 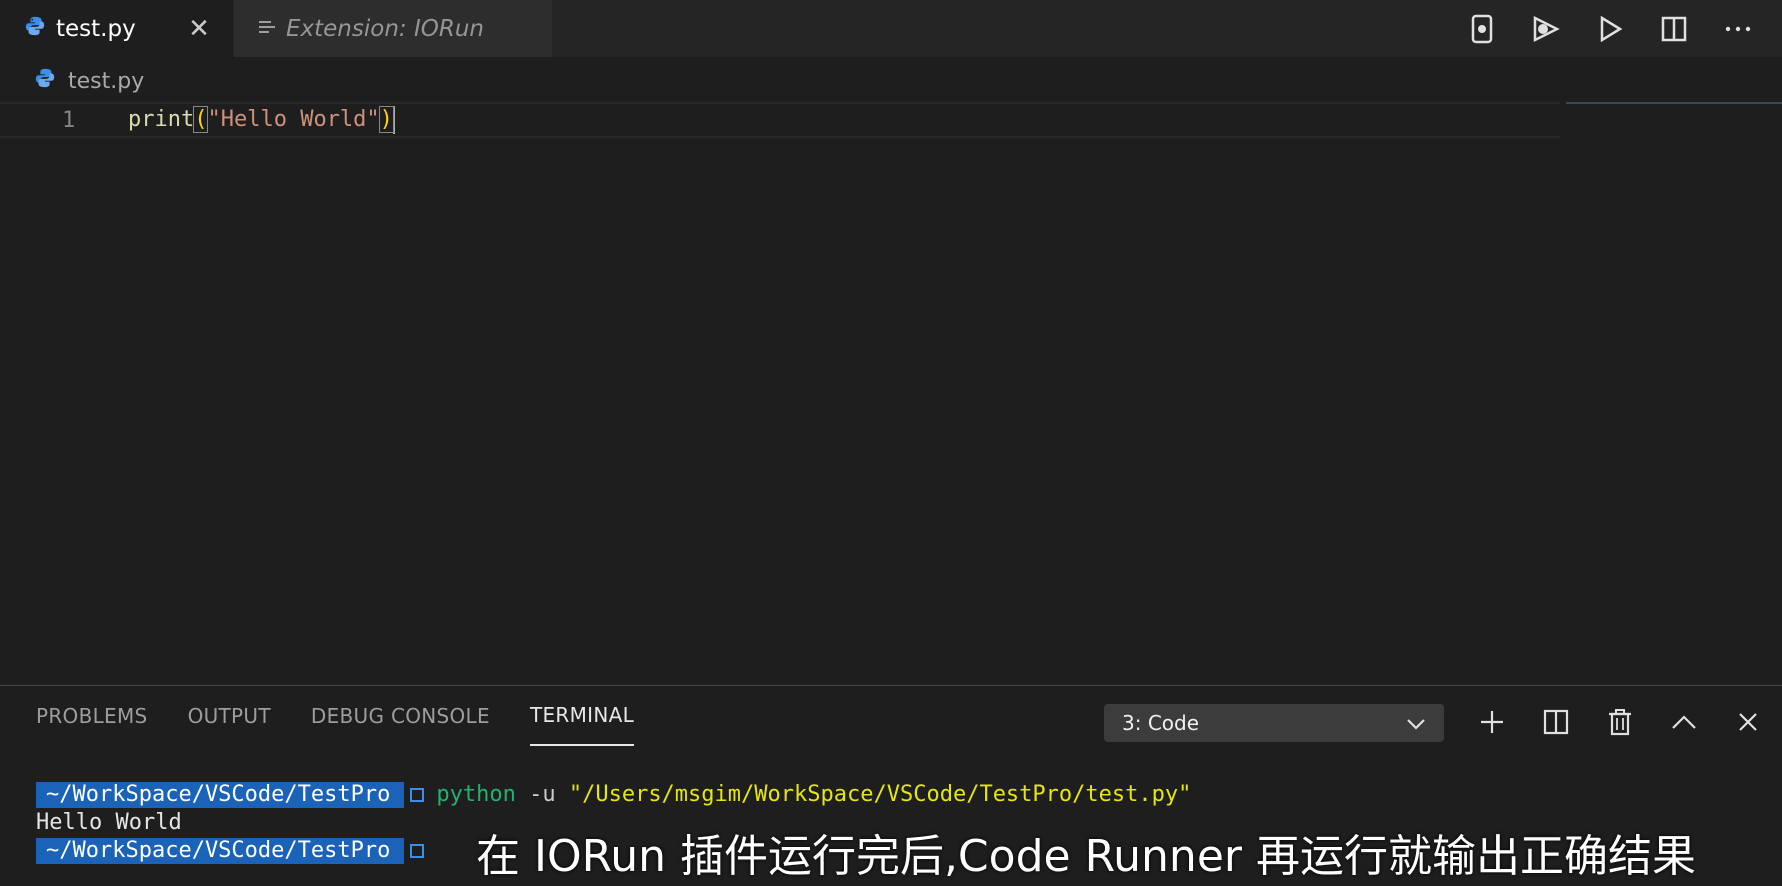 I want to click on breadcrumb: test.py, so click(x=89, y=81).